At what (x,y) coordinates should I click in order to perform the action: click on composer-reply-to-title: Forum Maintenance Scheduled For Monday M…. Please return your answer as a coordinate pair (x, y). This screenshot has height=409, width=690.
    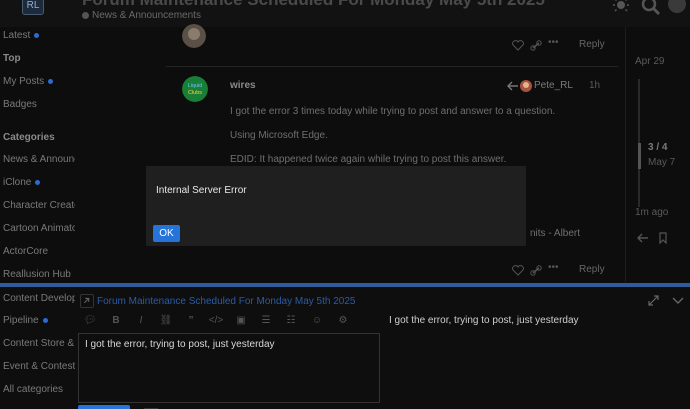
    Looking at the image, I should click on (226, 301).